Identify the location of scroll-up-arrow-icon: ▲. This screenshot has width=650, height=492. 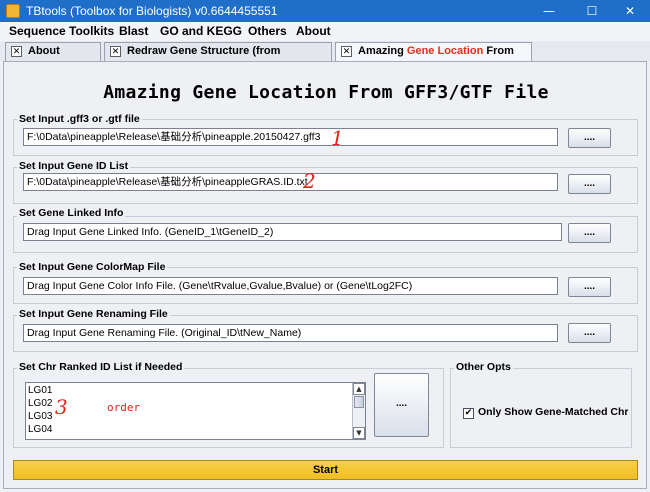
(359, 389).